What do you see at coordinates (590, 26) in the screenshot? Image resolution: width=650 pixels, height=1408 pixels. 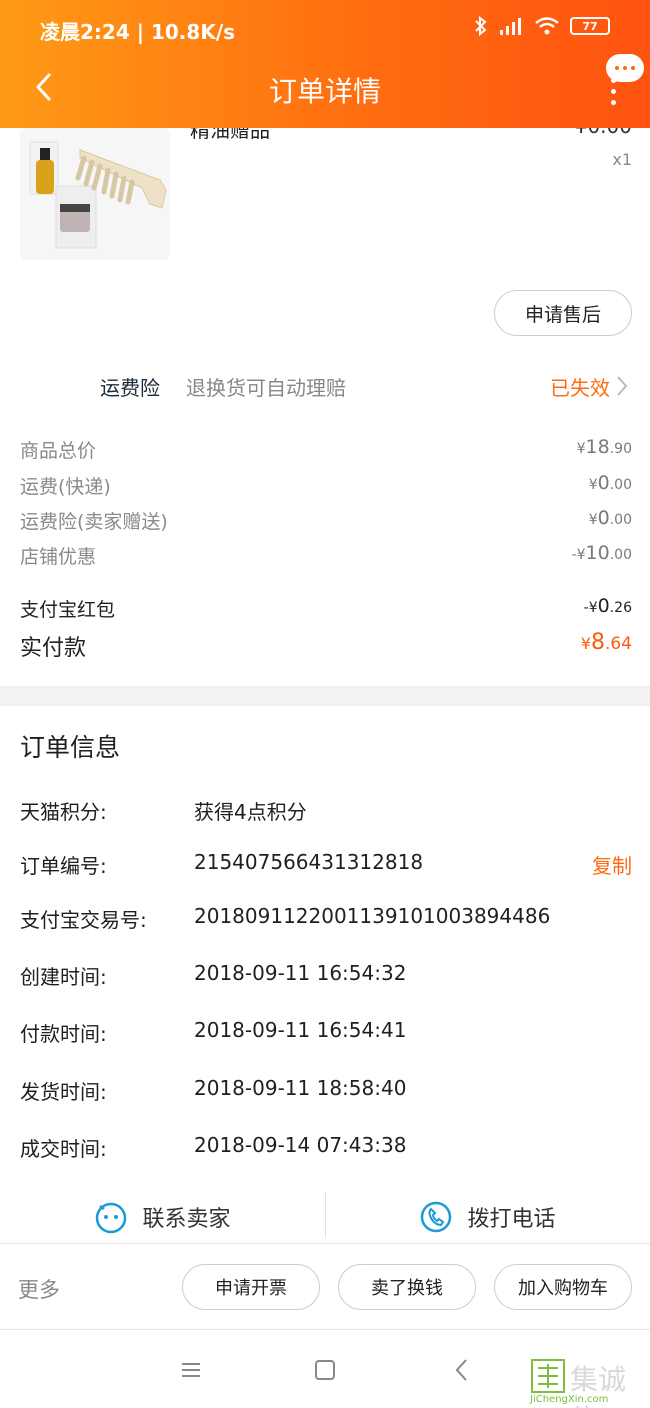 I see `battery-indicator: 77` at bounding box center [590, 26].